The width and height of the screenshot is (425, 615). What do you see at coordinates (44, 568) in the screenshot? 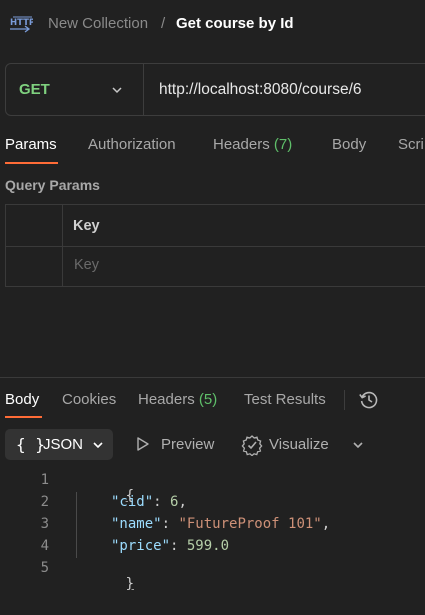
I see `line-number: 5` at bounding box center [44, 568].